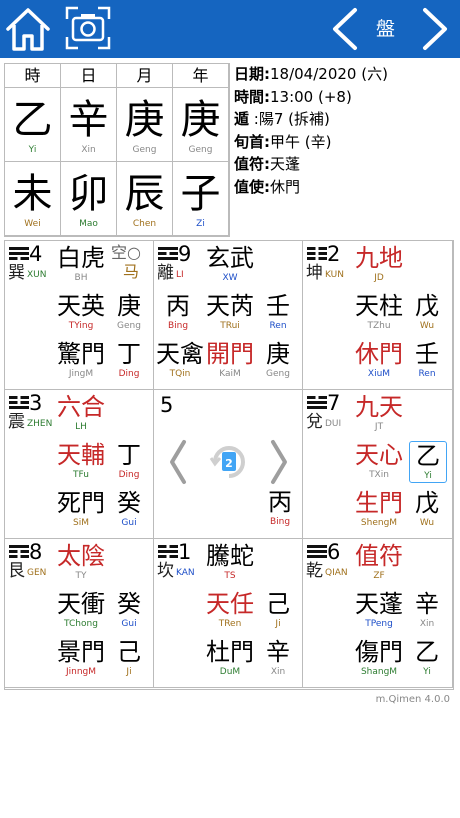 This screenshot has height=818, width=460. I want to click on palace-3: 3 震 ZHEN 六合 LH 天輔 TFu 死門 SiM 丁 Ding 癸 Gui, so click(79, 464).